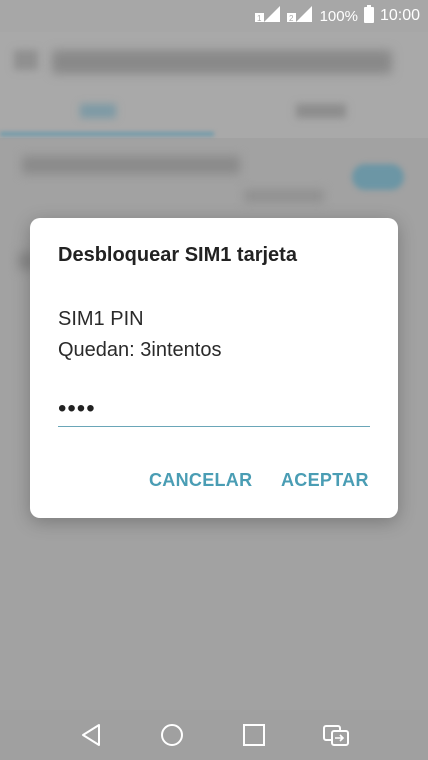 The height and width of the screenshot is (760, 428). Describe the element at coordinates (291, 18) in the screenshot. I see `svg-text: 2` at that location.